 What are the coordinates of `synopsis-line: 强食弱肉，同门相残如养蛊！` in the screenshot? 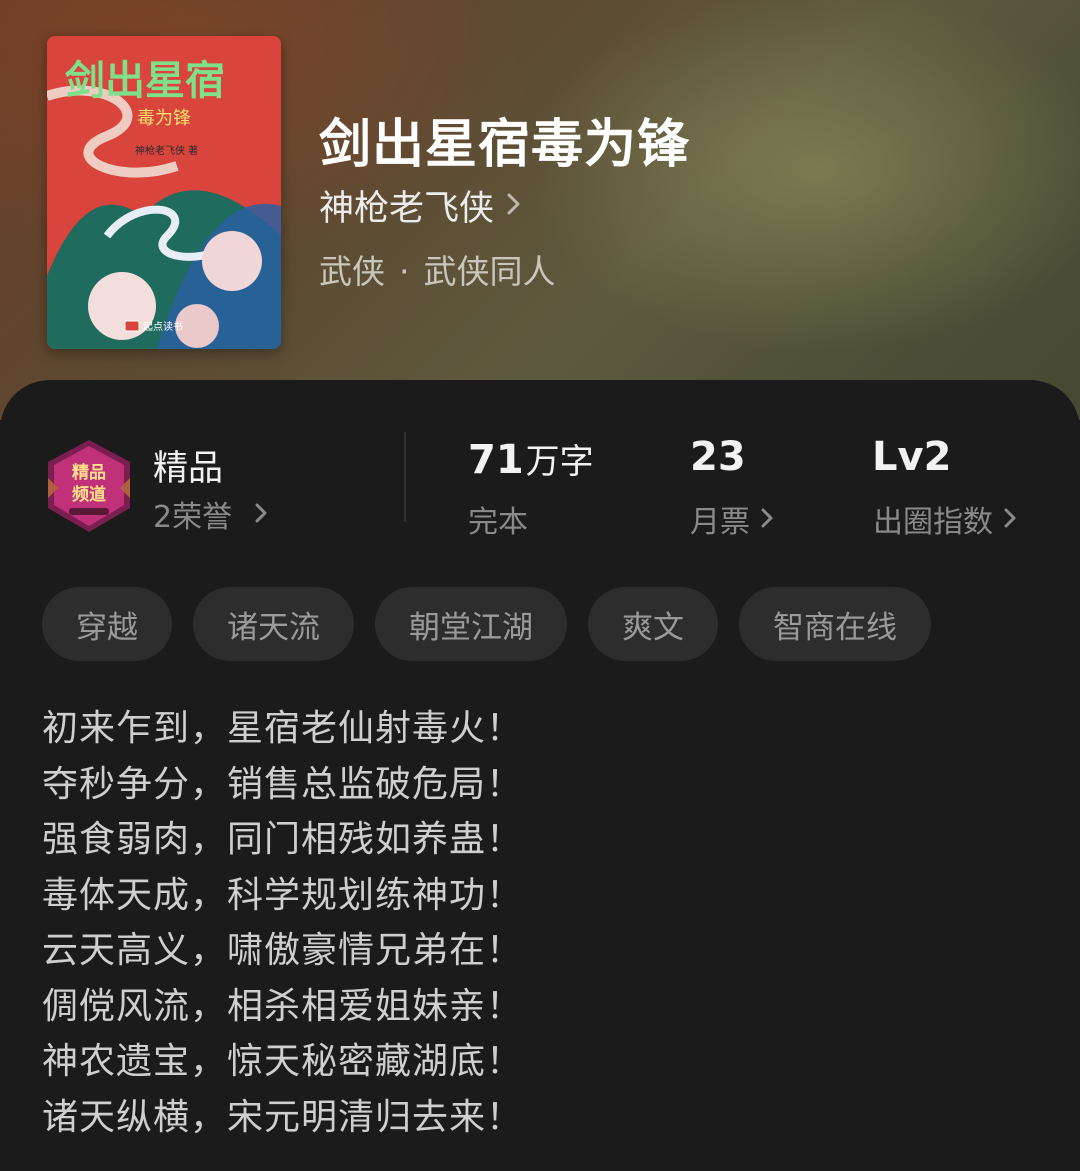 It's located at (283, 839).